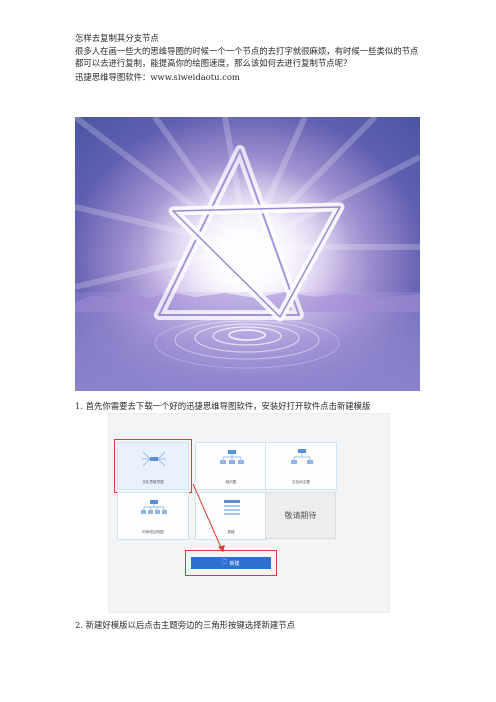 The image size is (496, 702). I want to click on software-line: 迅捷思维导图软件：www.siweidaotu.com, so click(157, 77).